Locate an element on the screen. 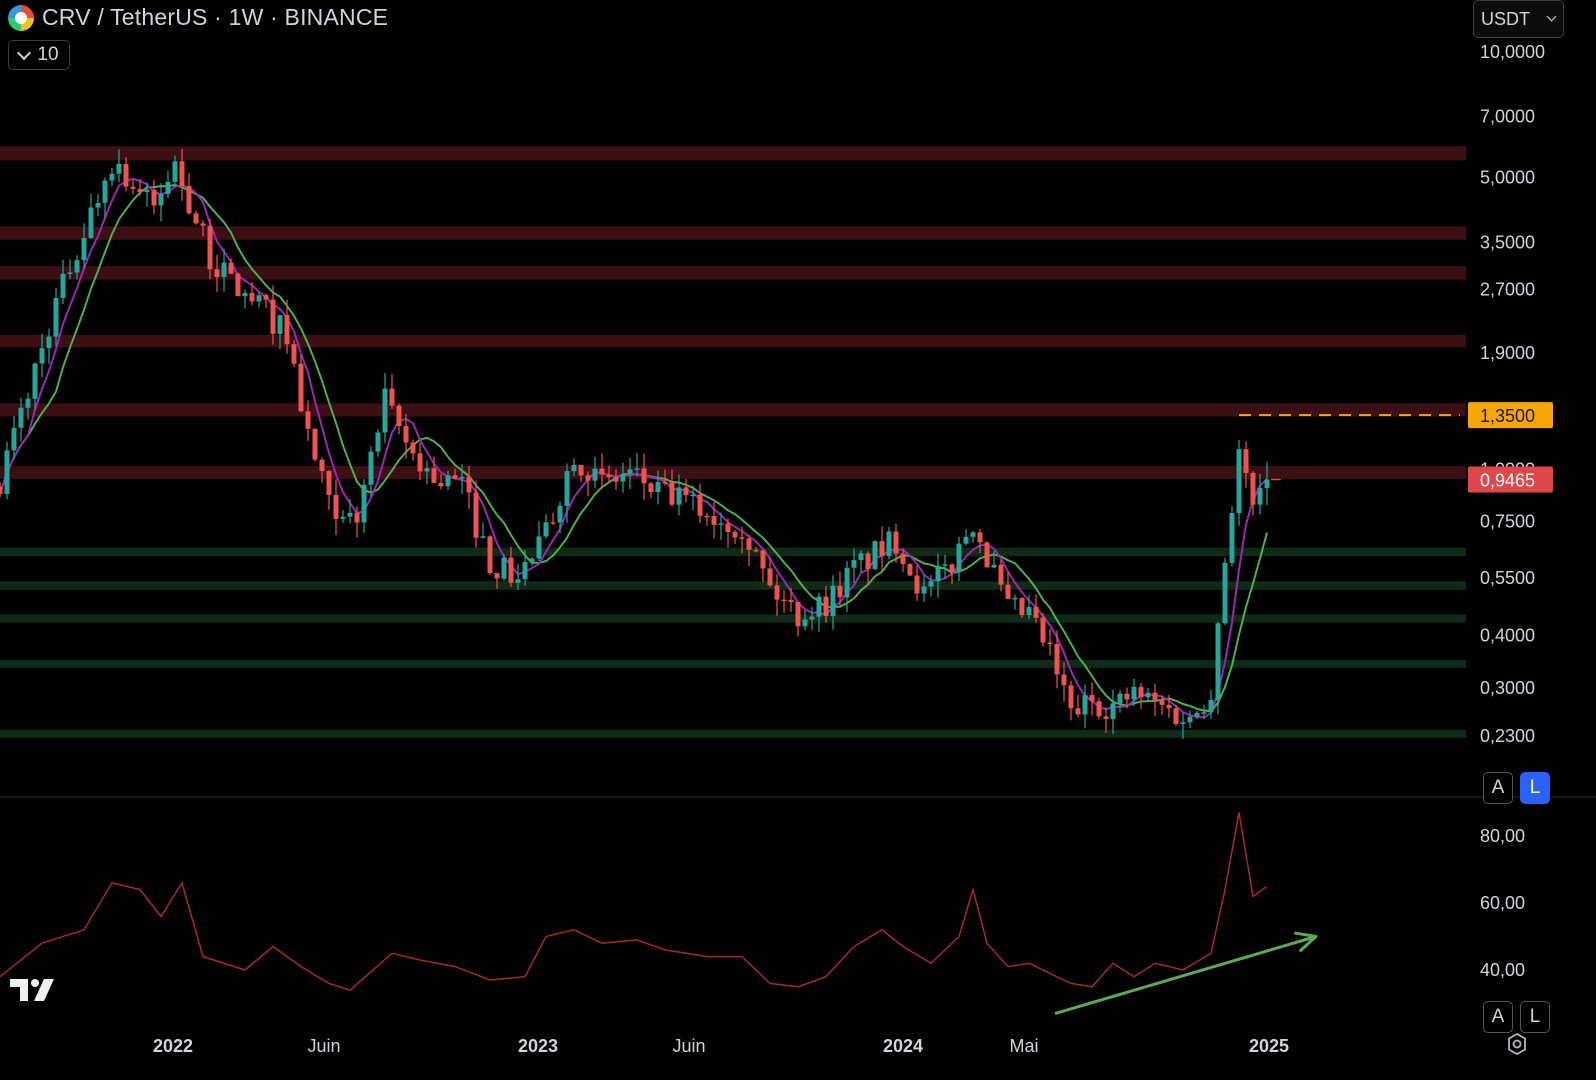  price-axis-tick-label: 5,0000 is located at coordinates (1507, 178).